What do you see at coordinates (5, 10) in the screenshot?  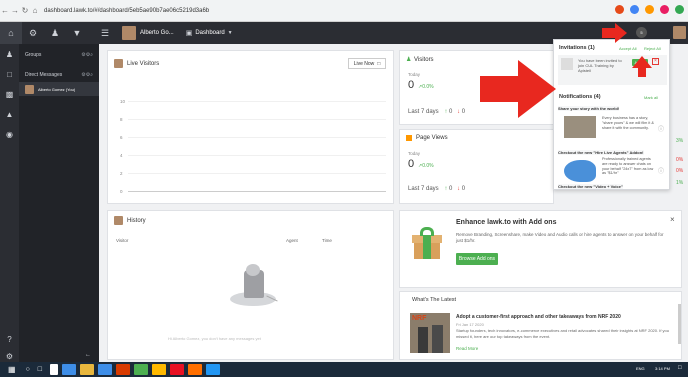 I see `back-icon: ←` at bounding box center [5, 10].